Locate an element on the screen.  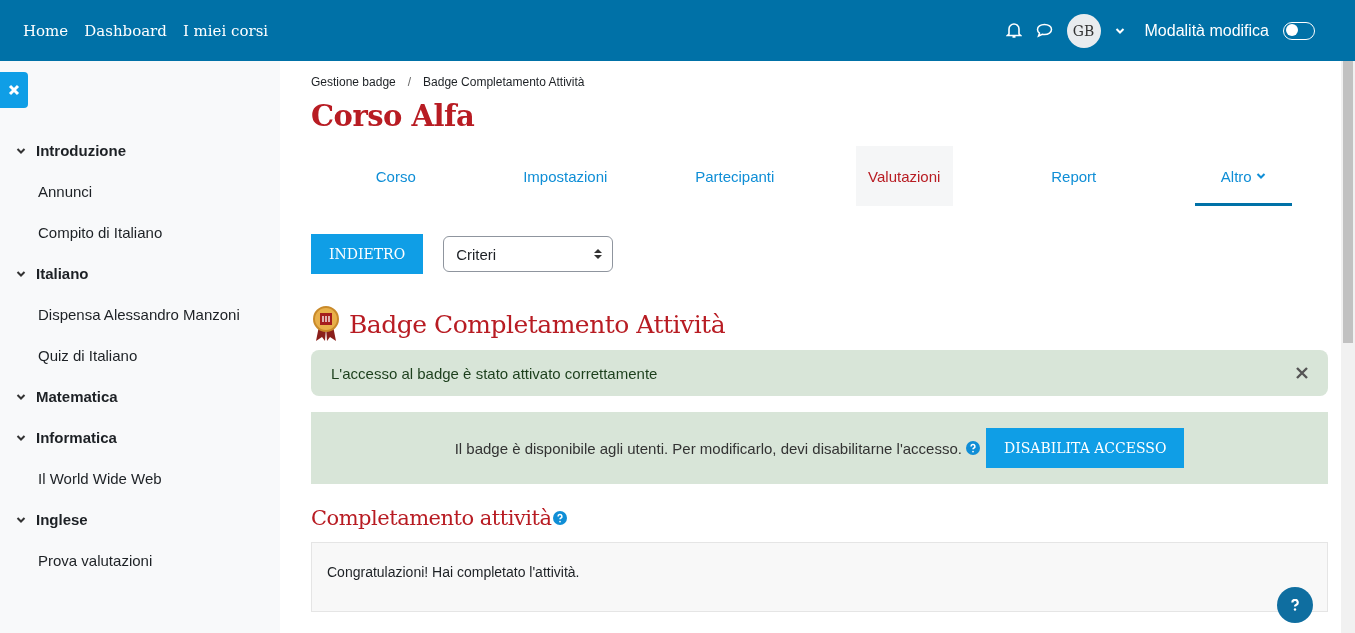
badge-title: Badge Completamento Attività is located at coordinates (537, 324).